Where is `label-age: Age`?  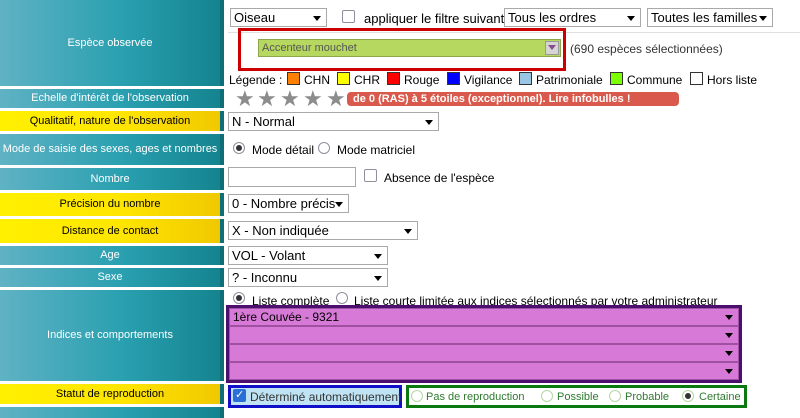 label-age: Age is located at coordinates (112, 255).